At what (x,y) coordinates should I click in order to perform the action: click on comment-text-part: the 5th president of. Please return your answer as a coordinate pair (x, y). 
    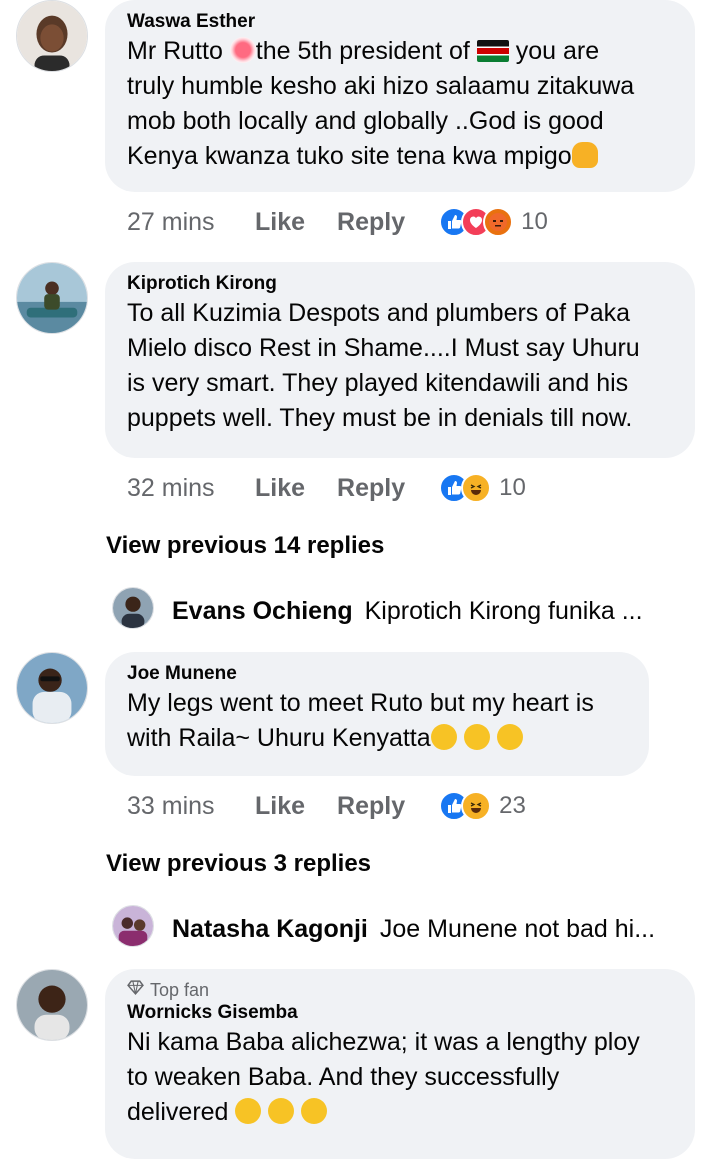
    Looking at the image, I should click on (366, 51).